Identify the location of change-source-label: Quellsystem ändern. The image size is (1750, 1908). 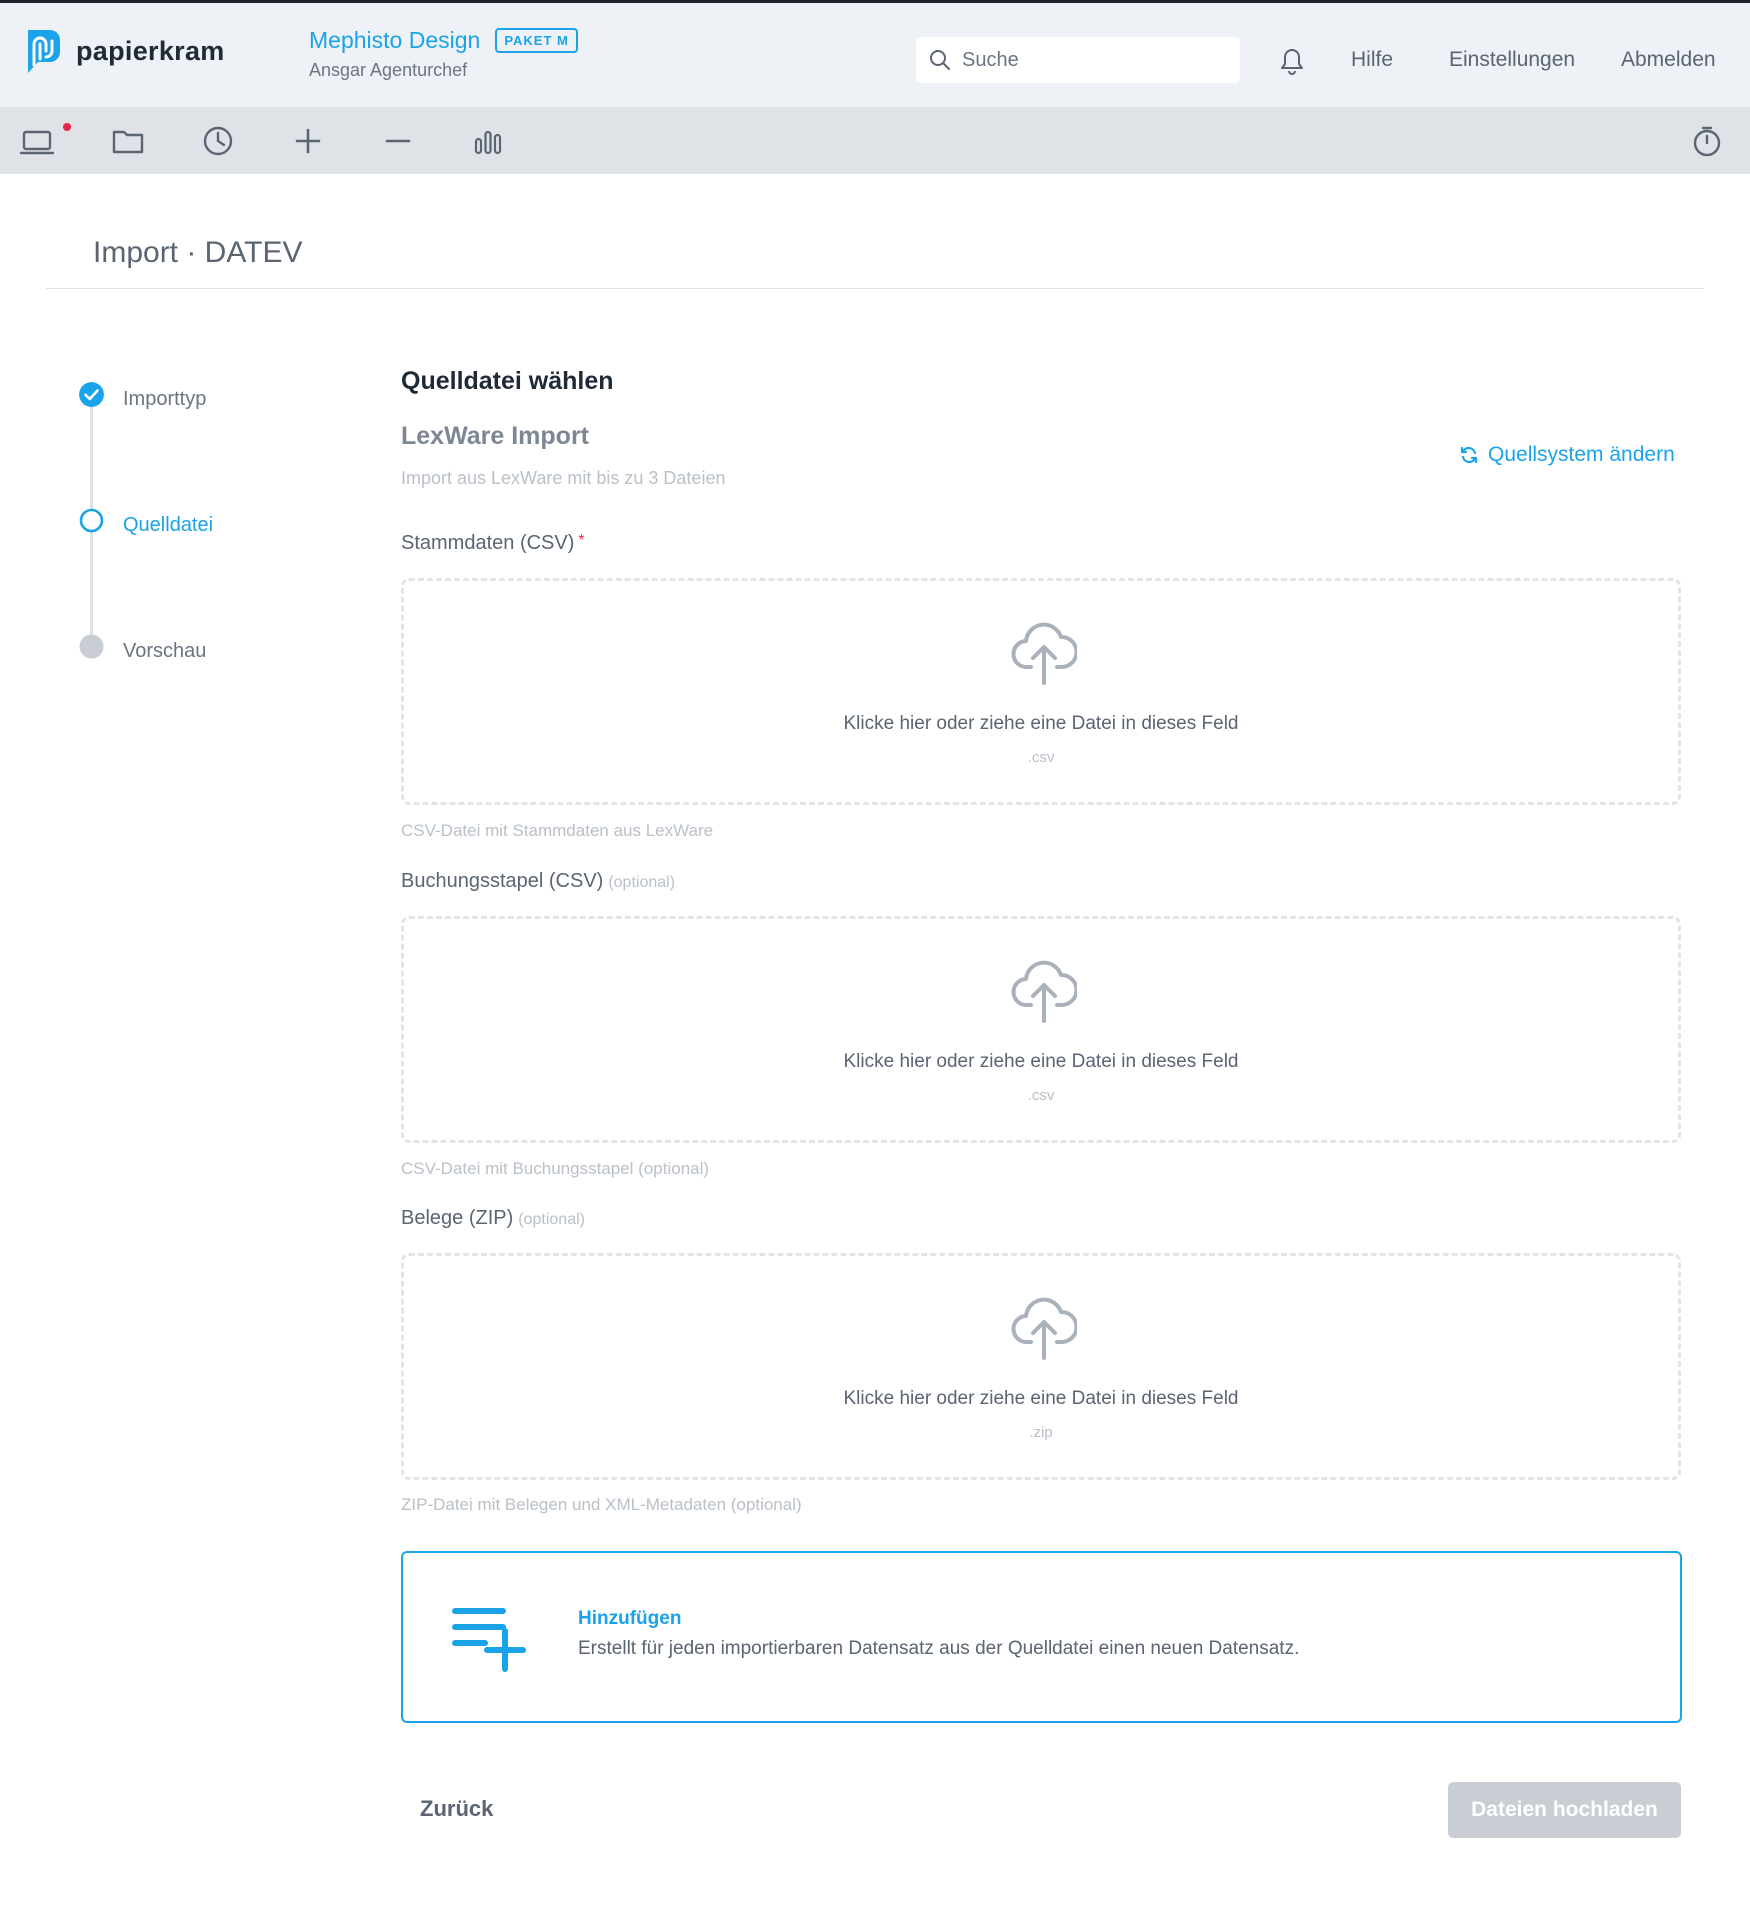
(1581, 454).